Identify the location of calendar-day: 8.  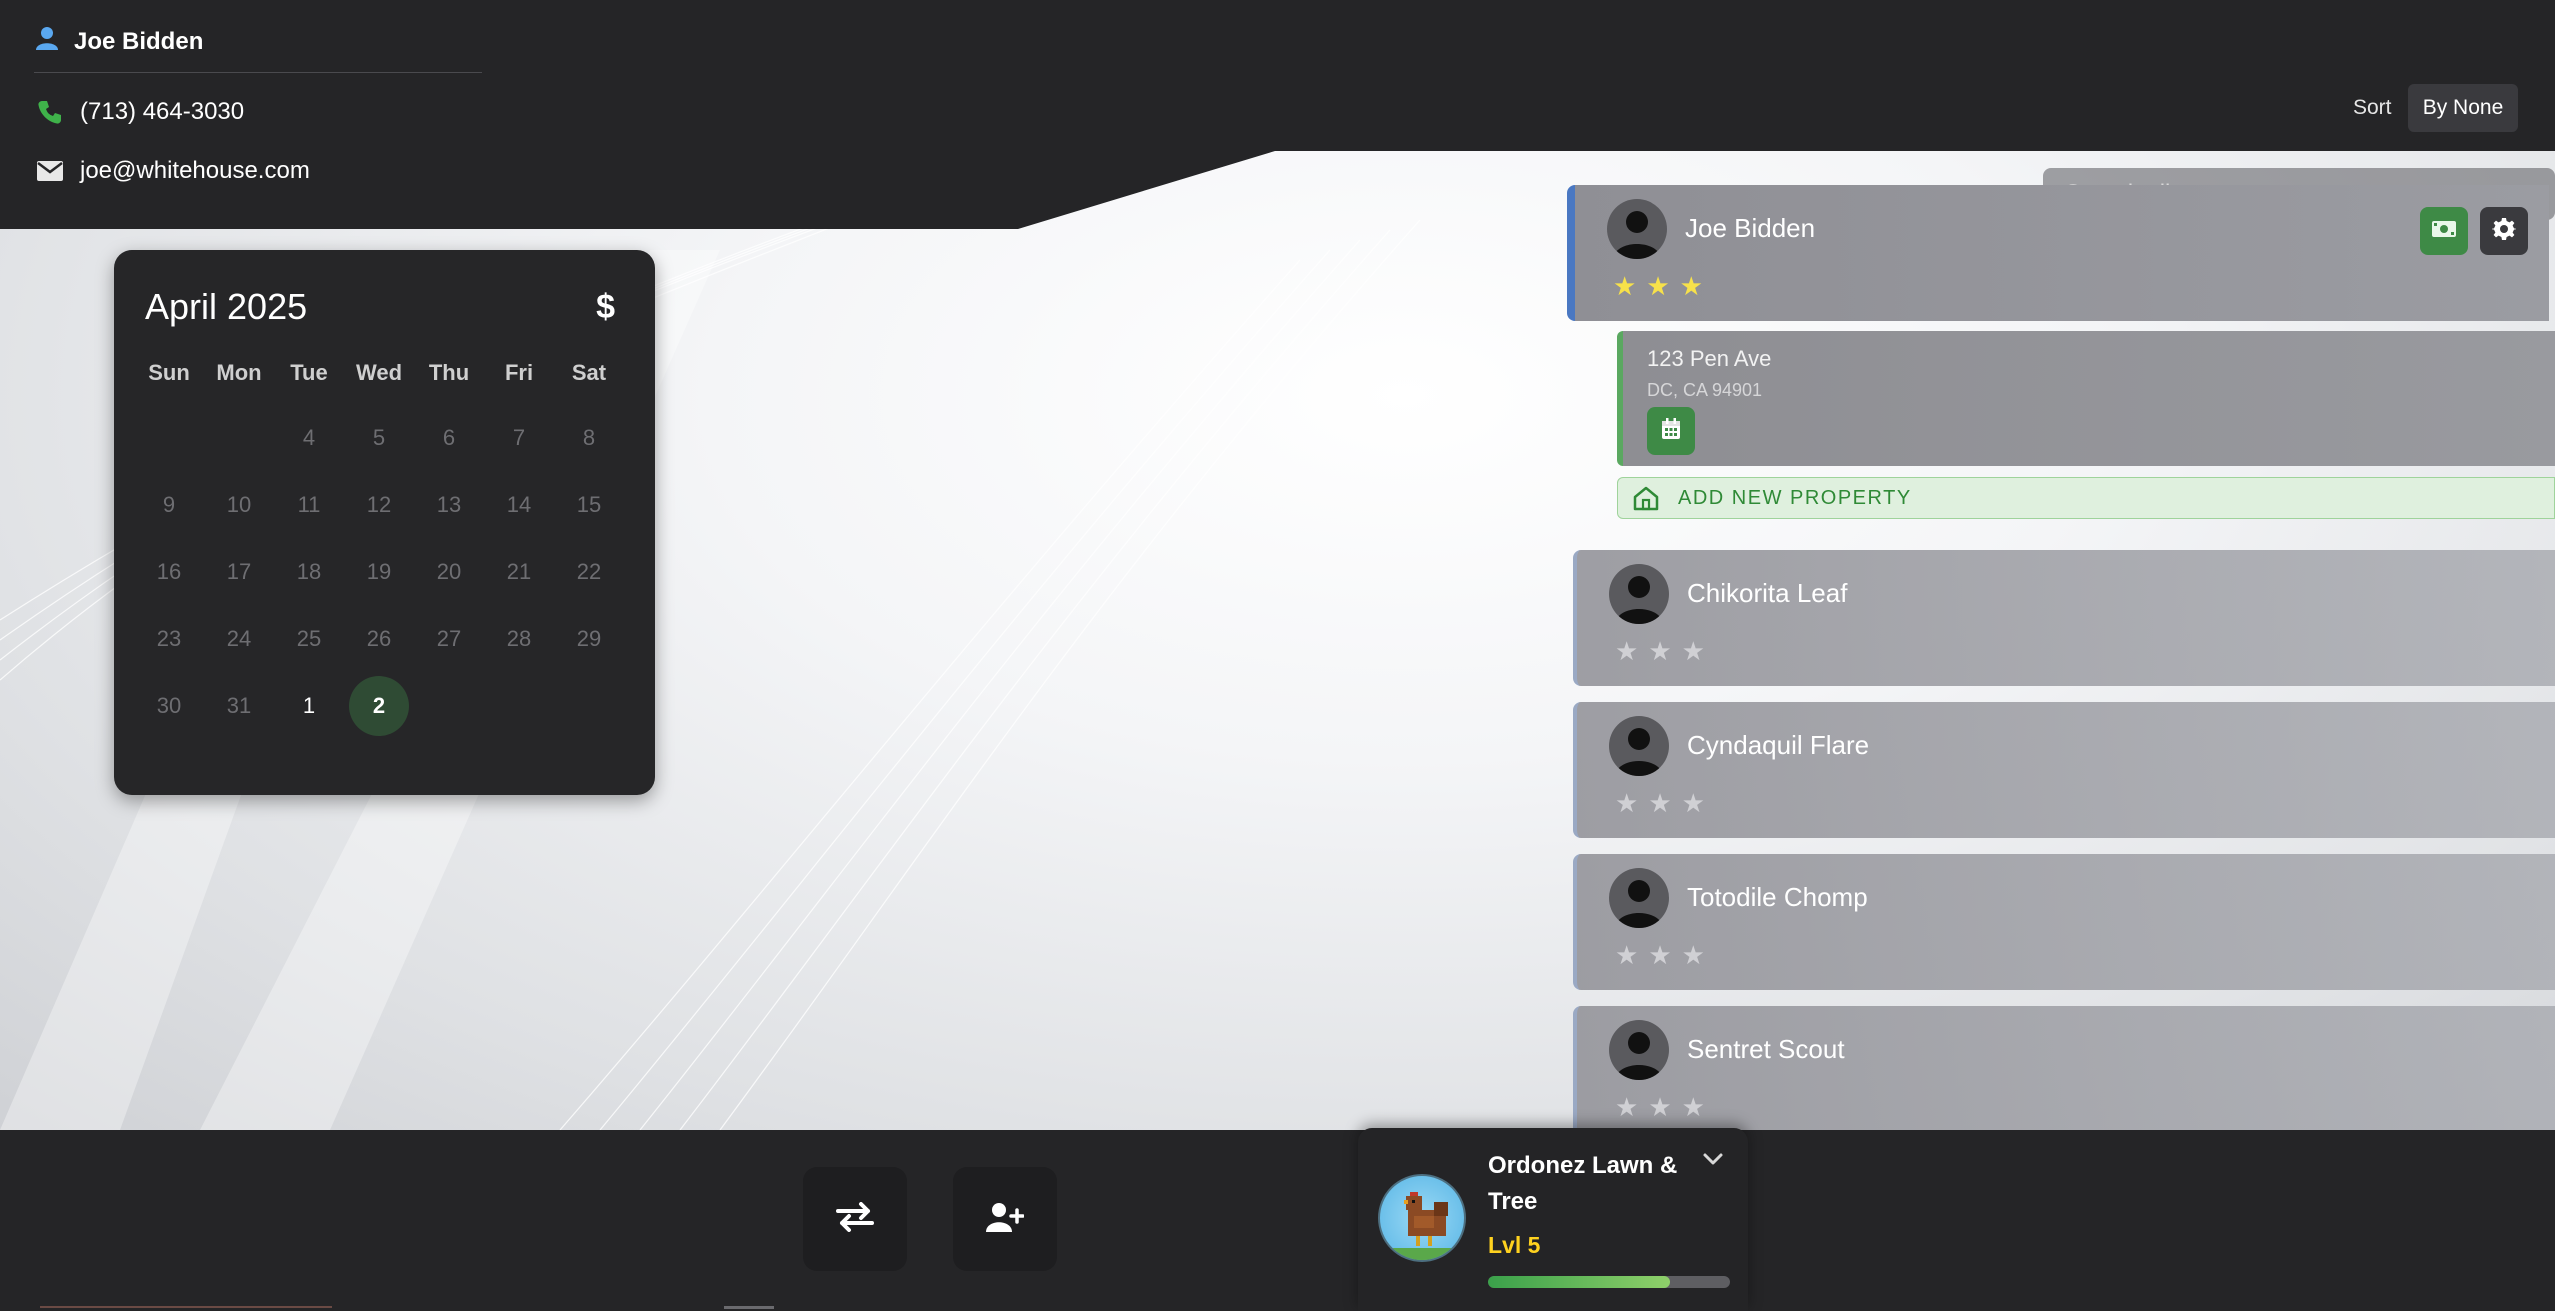
(589, 438).